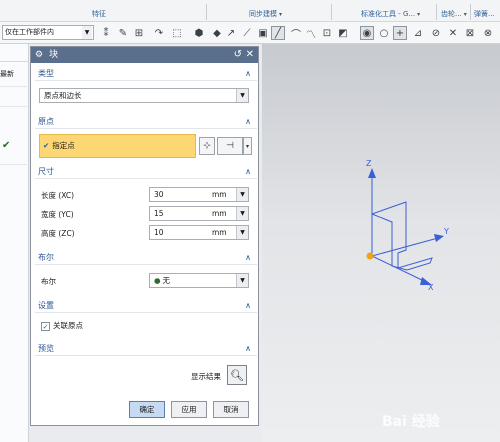 This screenshot has height=442, width=500. What do you see at coordinates (405, 247) in the screenshot?
I see `y-axis-line` at bounding box center [405, 247].